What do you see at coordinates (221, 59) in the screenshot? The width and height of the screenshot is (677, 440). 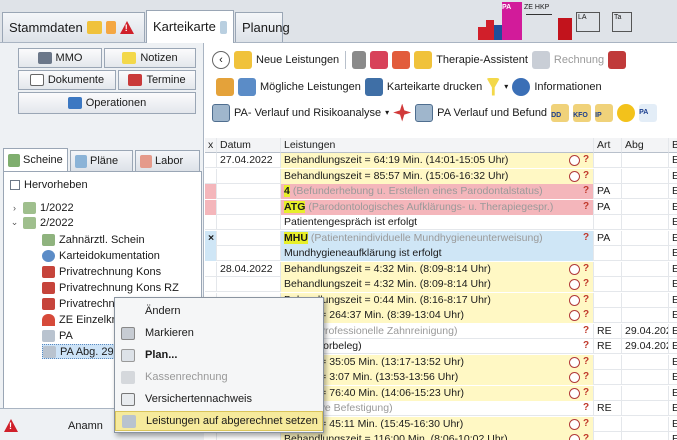 I see `back-icon: ‹` at bounding box center [221, 59].